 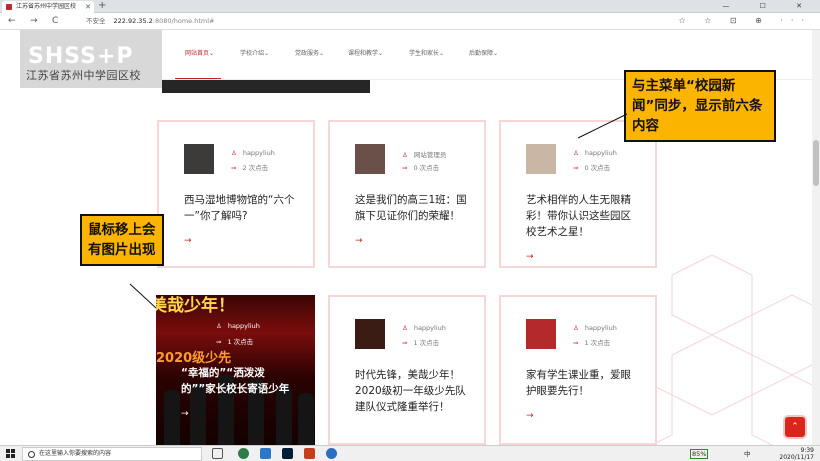 What do you see at coordinates (133, 21) in the screenshot?
I see `url-host: 222.92.35.2` at bounding box center [133, 21].